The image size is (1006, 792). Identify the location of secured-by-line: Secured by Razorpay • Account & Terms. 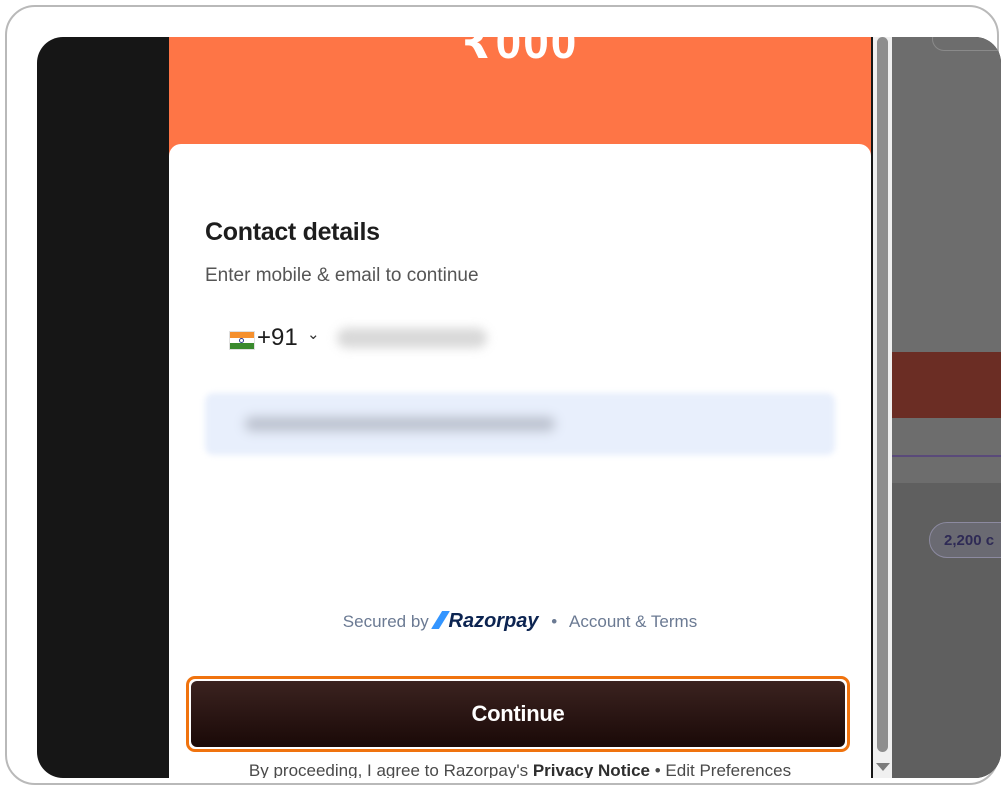
(520, 621).